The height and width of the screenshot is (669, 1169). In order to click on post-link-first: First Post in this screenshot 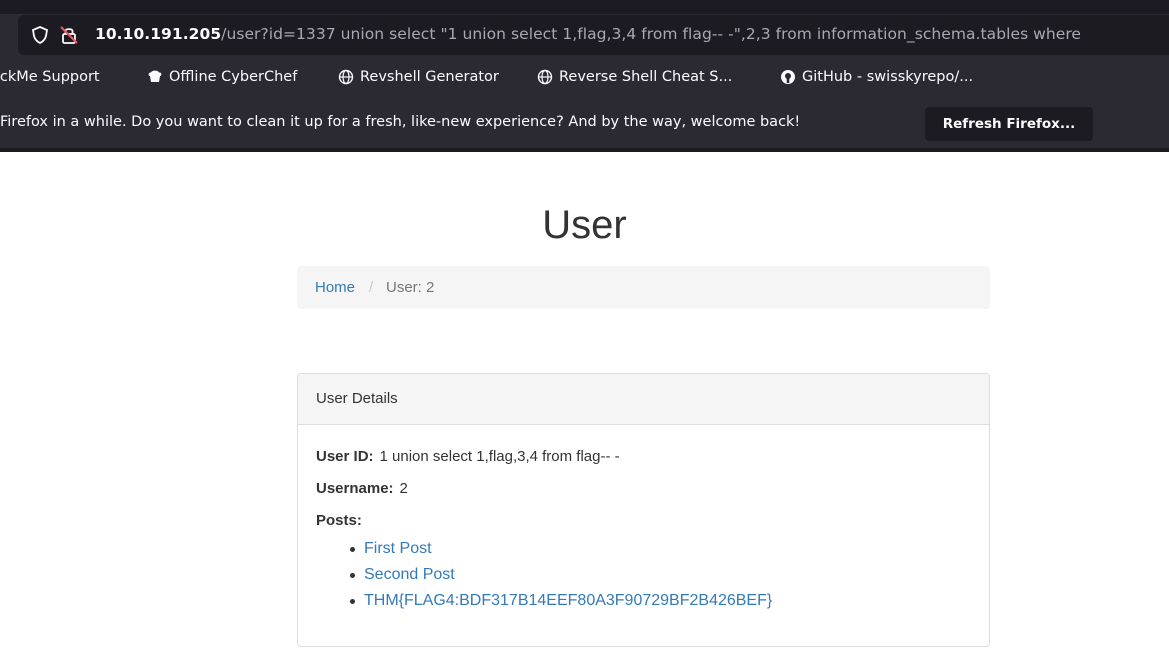, I will do `click(560, 553)`.